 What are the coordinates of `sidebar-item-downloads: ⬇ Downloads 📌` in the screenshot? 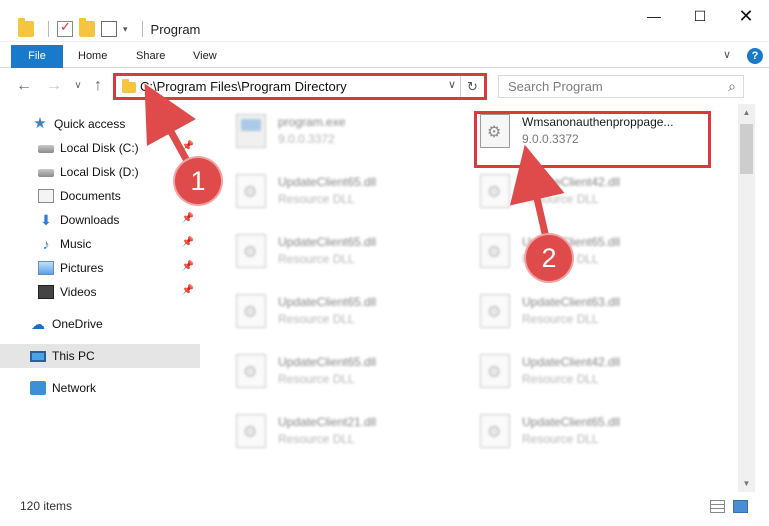 It's located at (100, 220).